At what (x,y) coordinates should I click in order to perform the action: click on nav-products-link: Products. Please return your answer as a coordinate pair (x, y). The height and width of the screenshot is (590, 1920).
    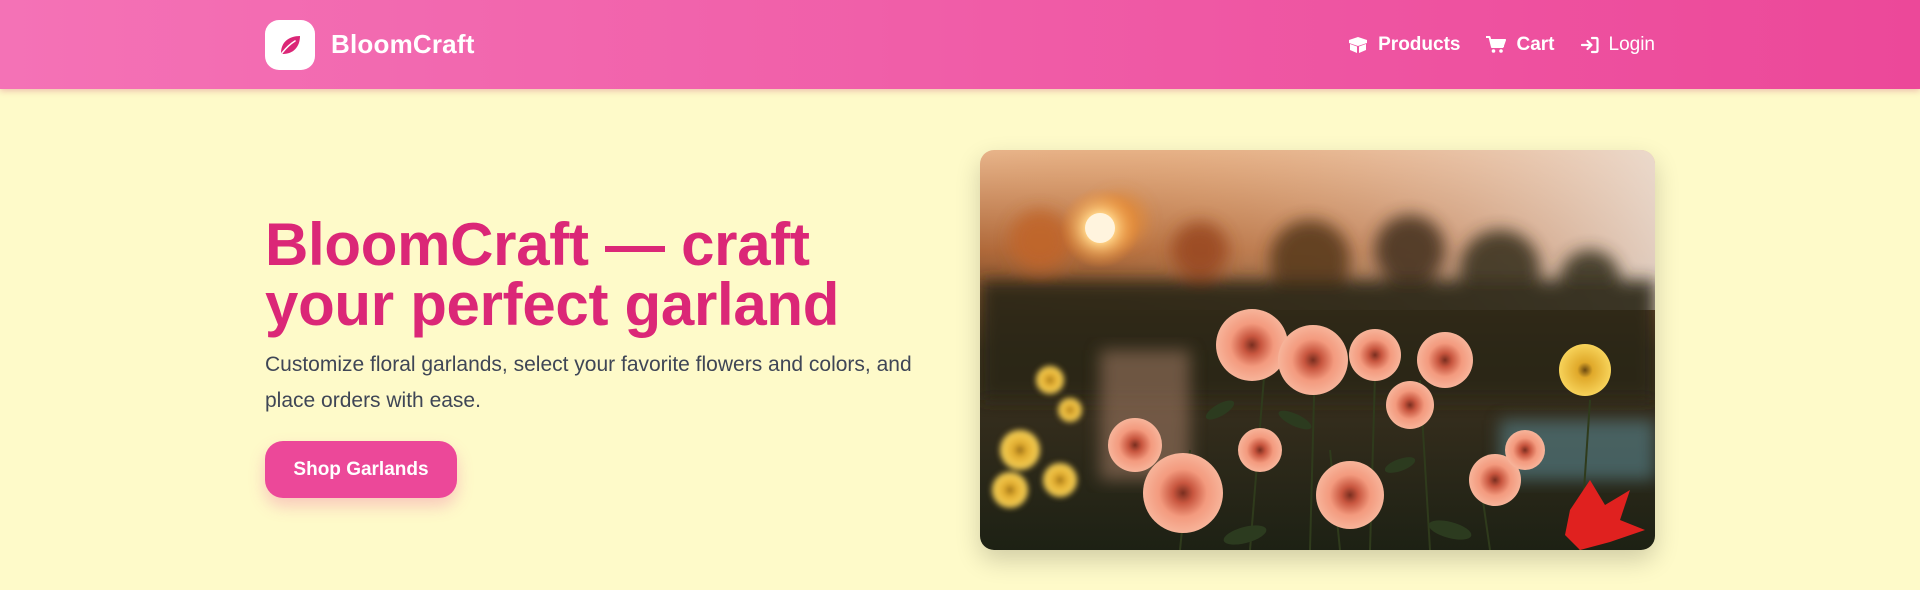
    Looking at the image, I should click on (1404, 45).